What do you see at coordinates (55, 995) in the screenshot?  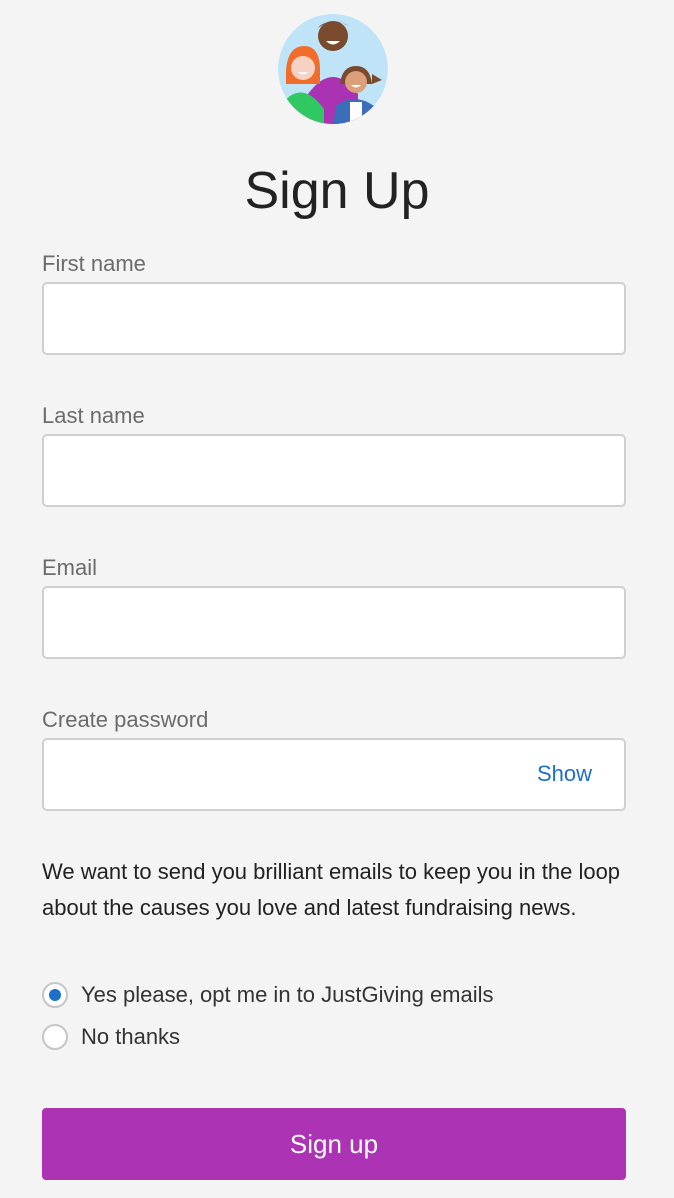 I see `opt-in-yes-radio` at bounding box center [55, 995].